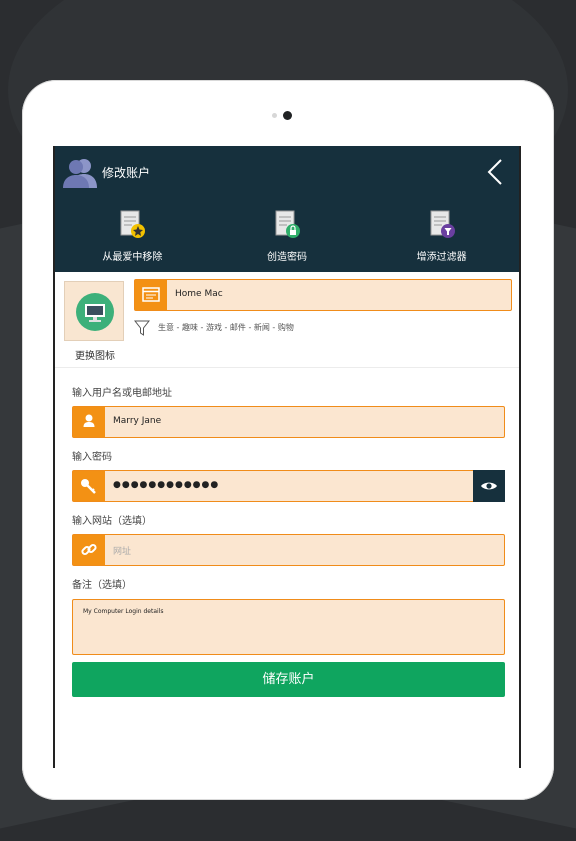 This screenshot has height=841, width=576. I want to click on filter-funnel-icon, so click(142, 328).